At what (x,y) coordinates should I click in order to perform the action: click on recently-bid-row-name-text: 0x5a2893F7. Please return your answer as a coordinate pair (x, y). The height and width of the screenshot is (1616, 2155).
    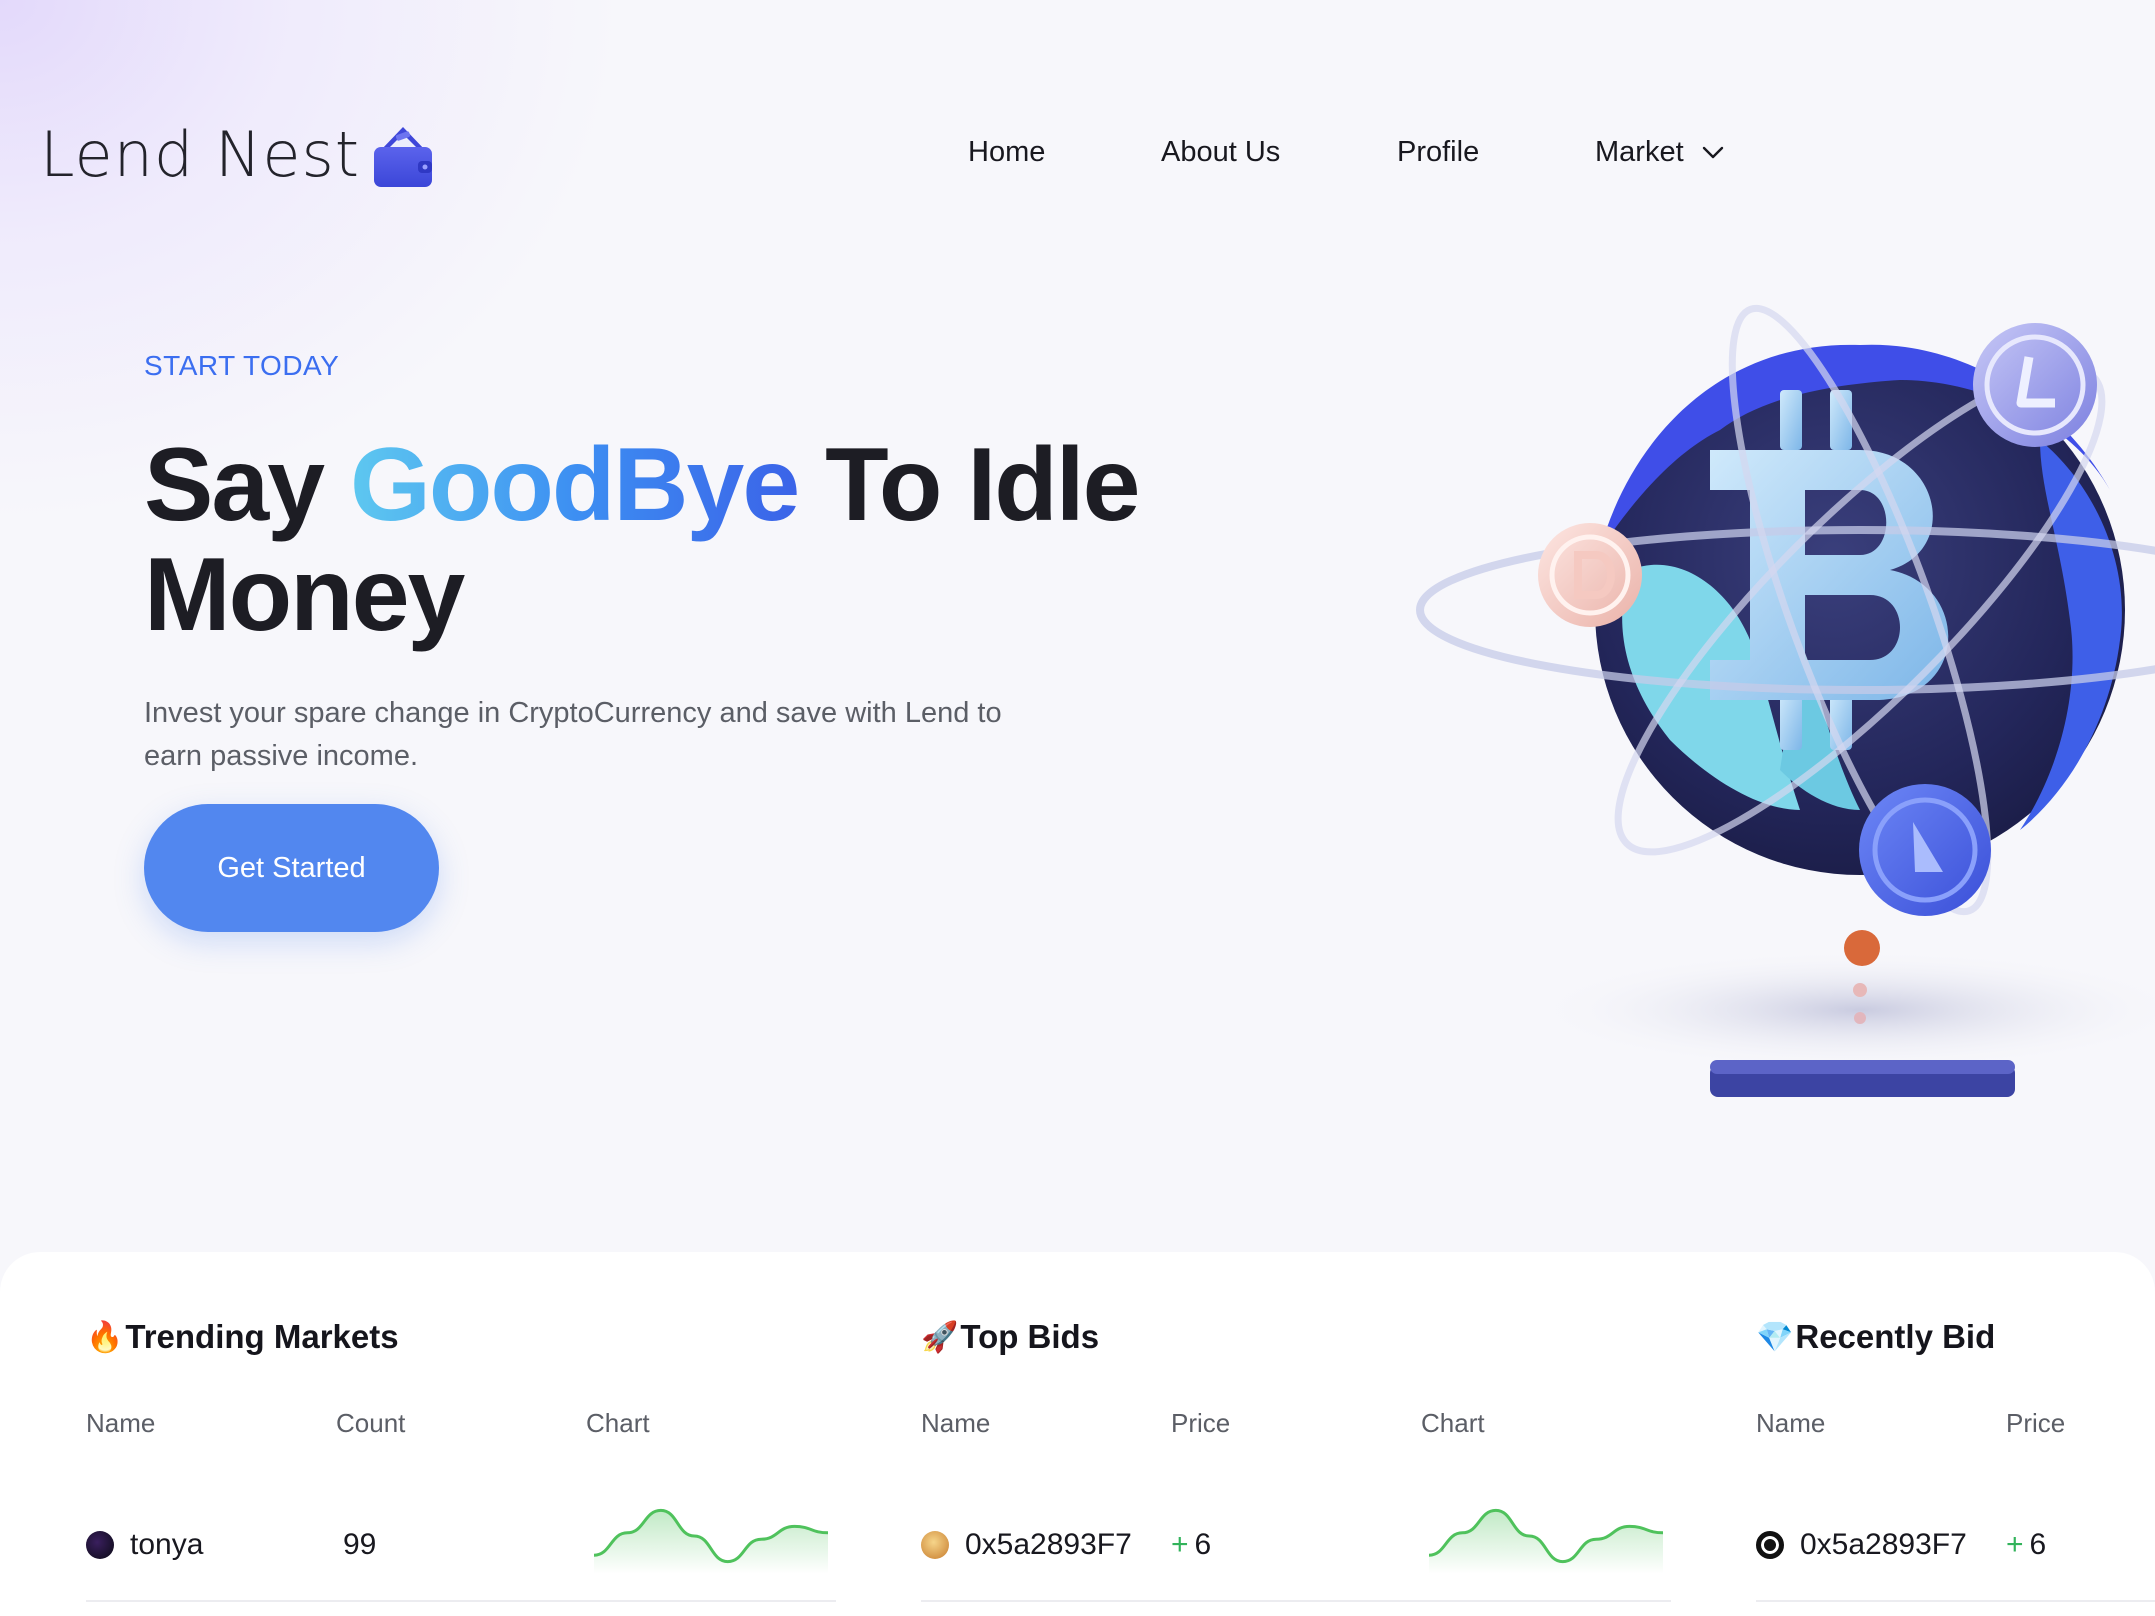
    Looking at the image, I should click on (1883, 1544).